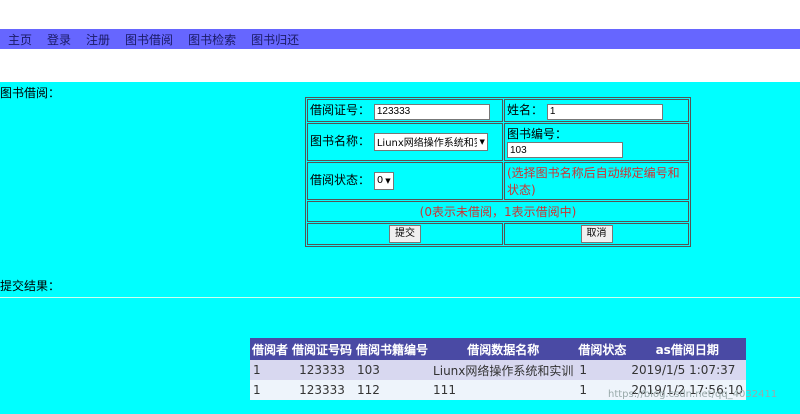 This screenshot has height=414, width=800. Describe the element at coordinates (503, 349) in the screenshot. I see `column-header: 借阅数据名称` at that location.